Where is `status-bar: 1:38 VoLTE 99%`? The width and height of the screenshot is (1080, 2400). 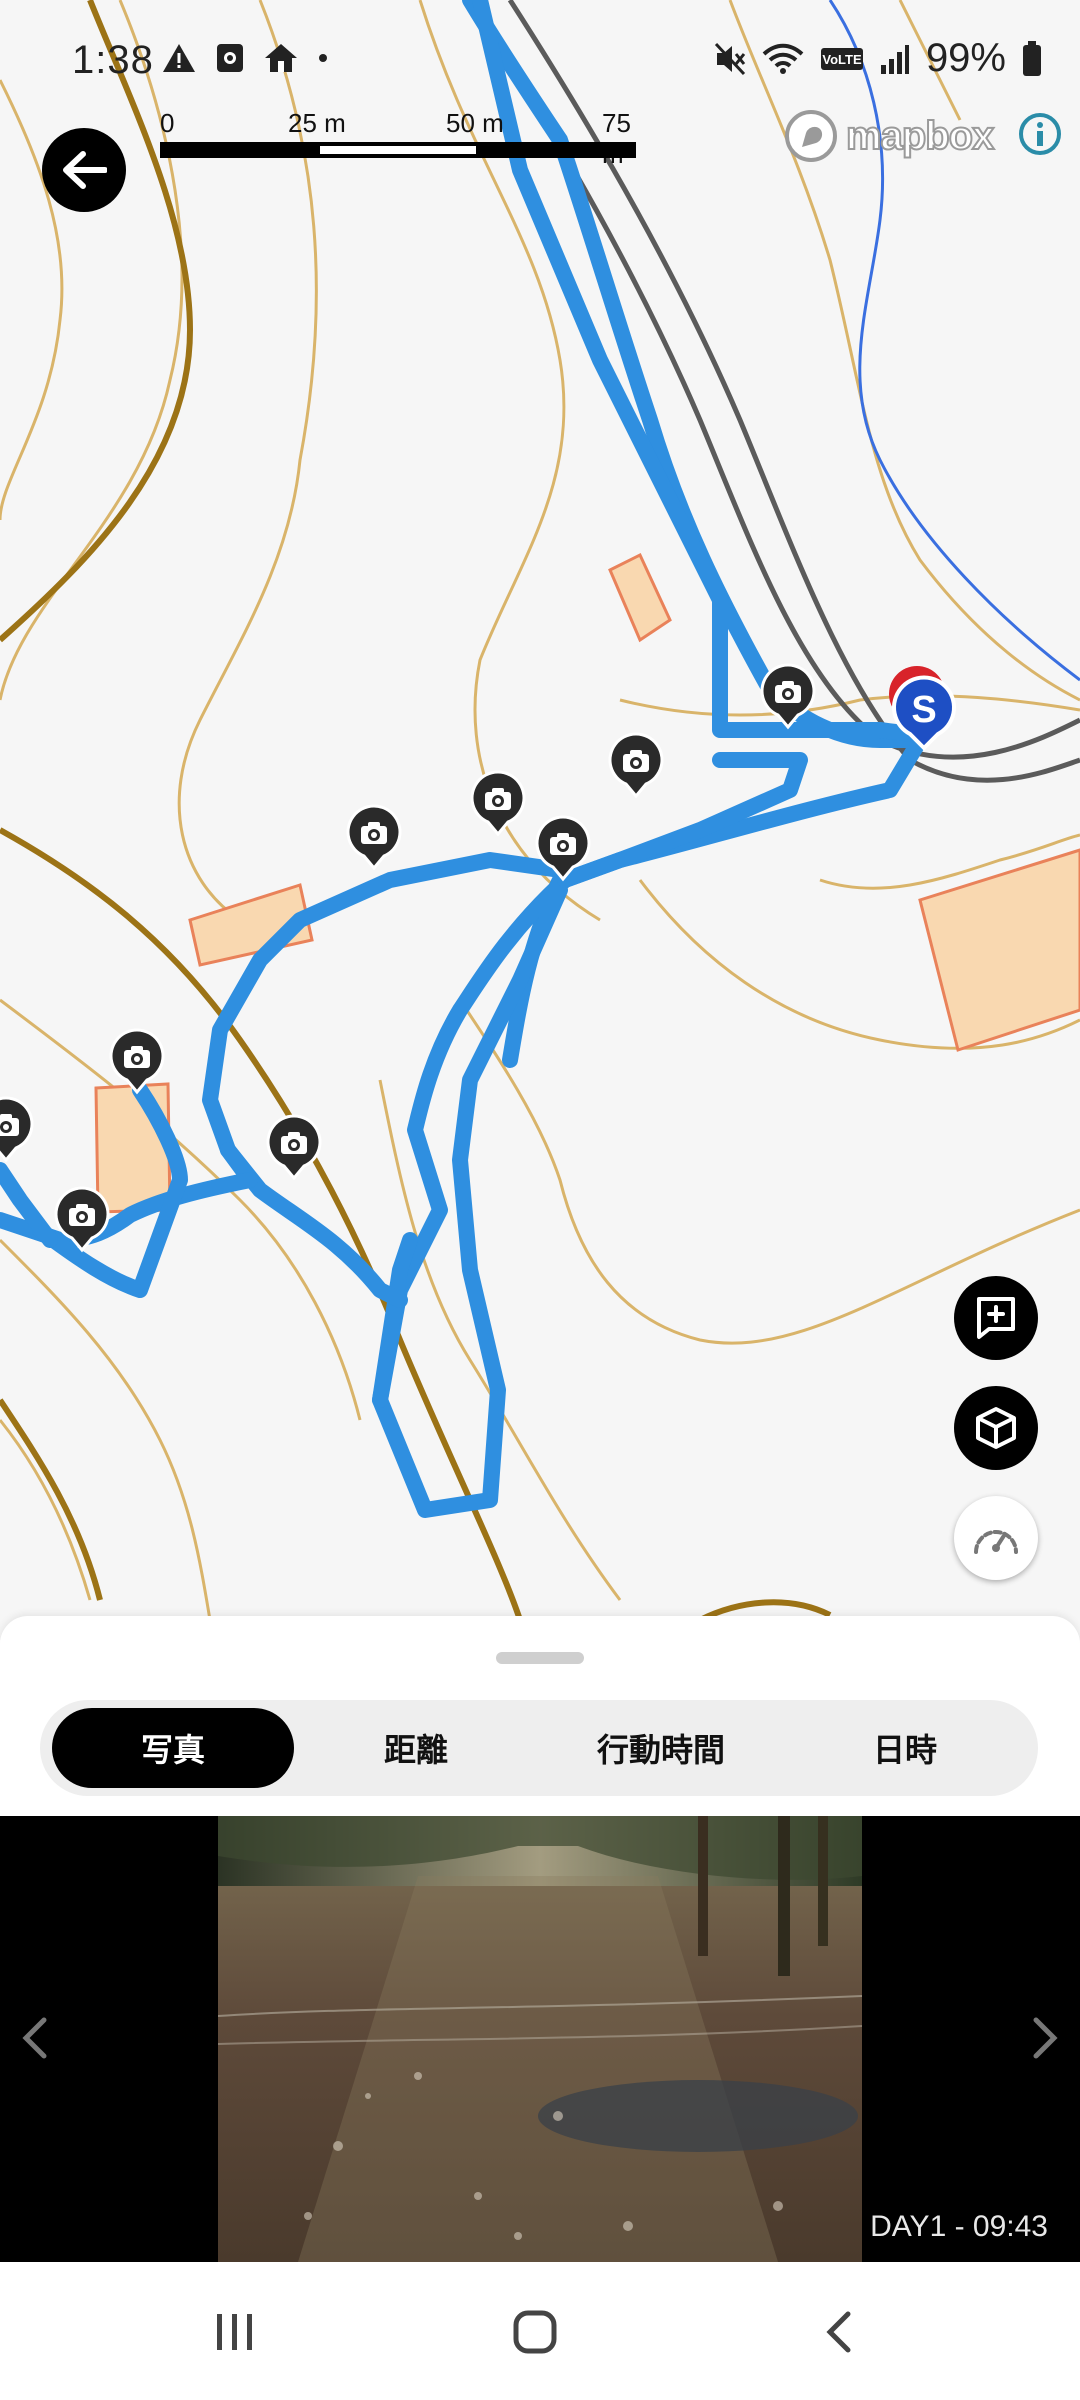 status-bar: 1:38 VoLTE 99% is located at coordinates (540, 60).